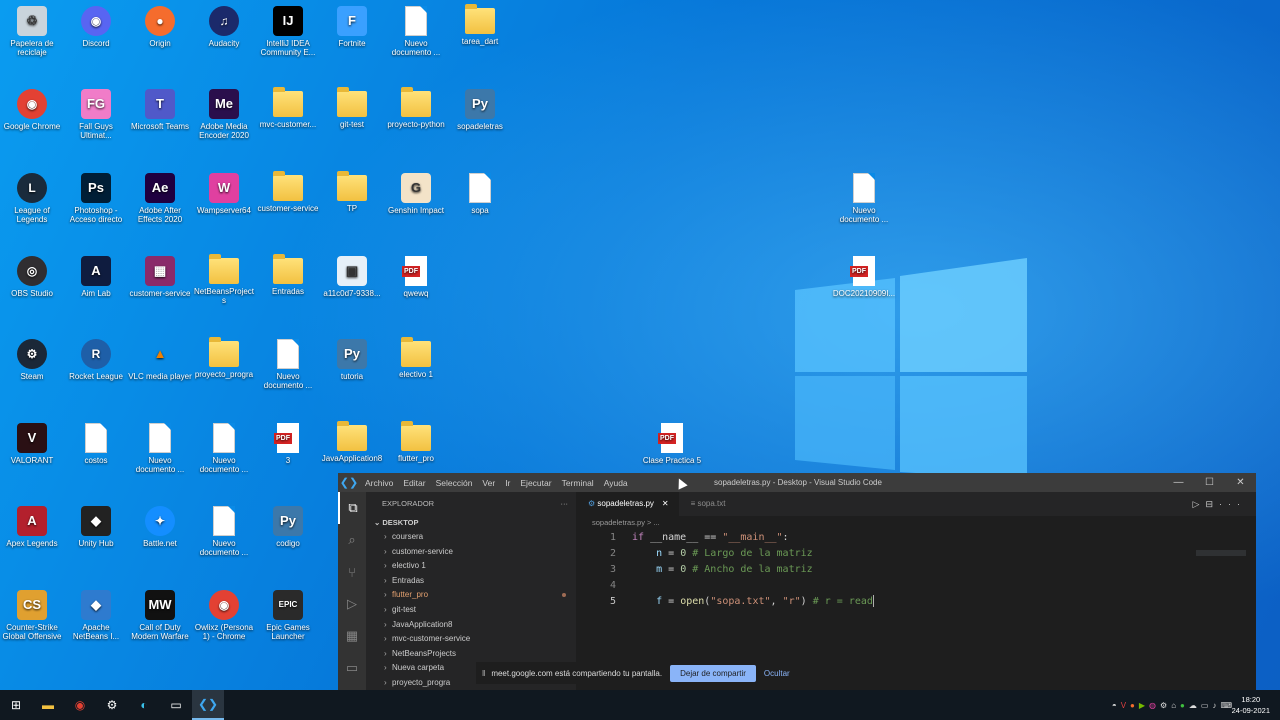  What do you see at coordinates (288, 444) in the screenshot?
I see `desktop-icon-pdf: PDF 3` at bounding box center [288, 444].